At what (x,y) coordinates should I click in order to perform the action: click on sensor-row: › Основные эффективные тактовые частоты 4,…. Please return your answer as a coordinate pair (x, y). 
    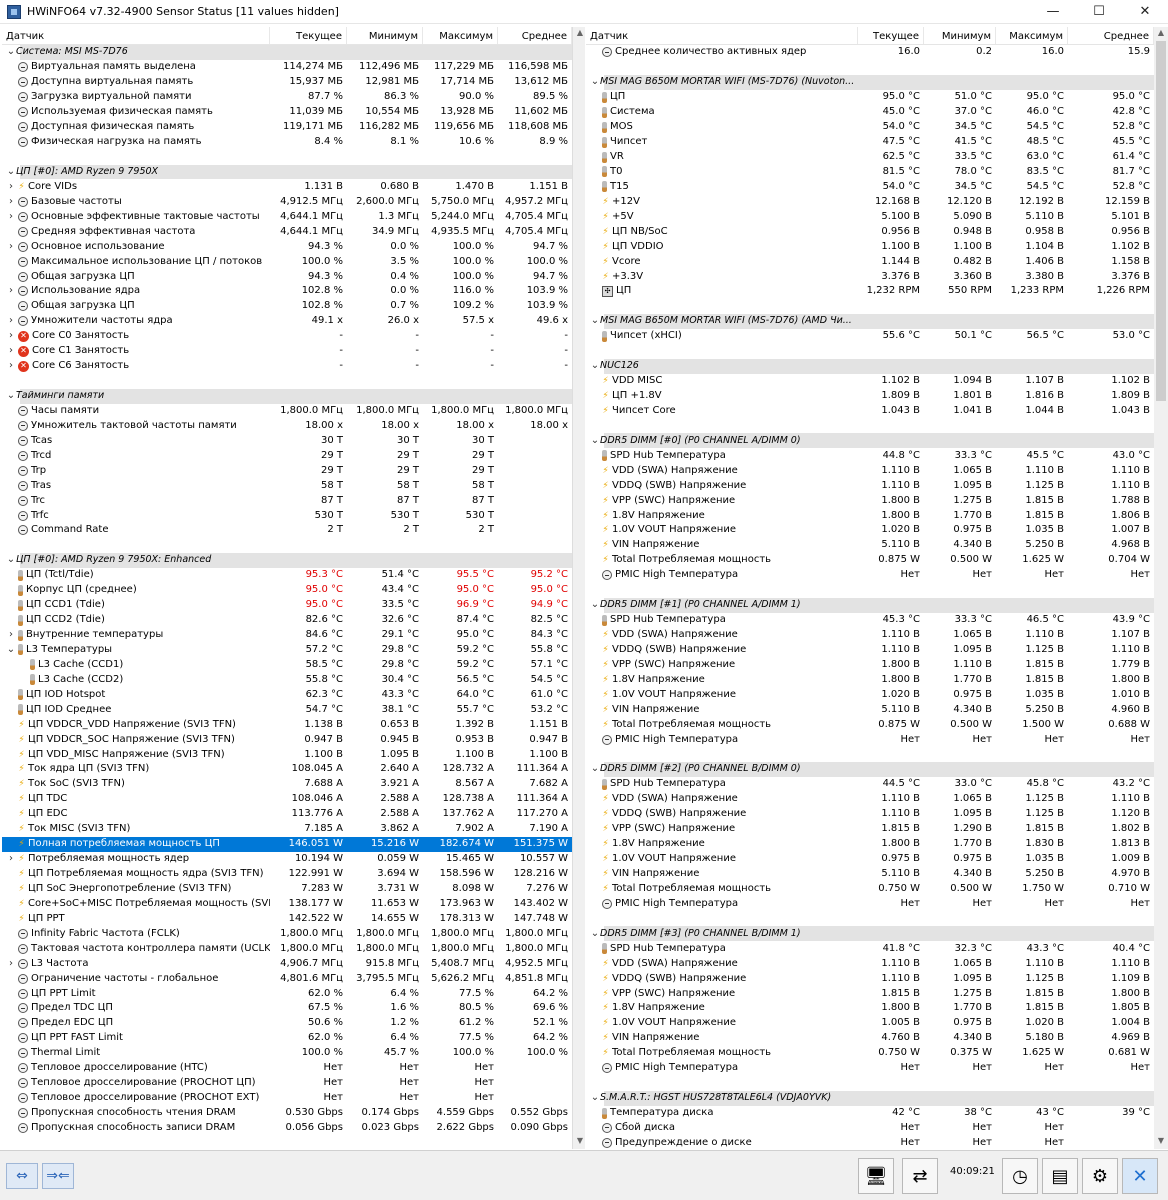
    Looking at the image, I should click on (287, 216).